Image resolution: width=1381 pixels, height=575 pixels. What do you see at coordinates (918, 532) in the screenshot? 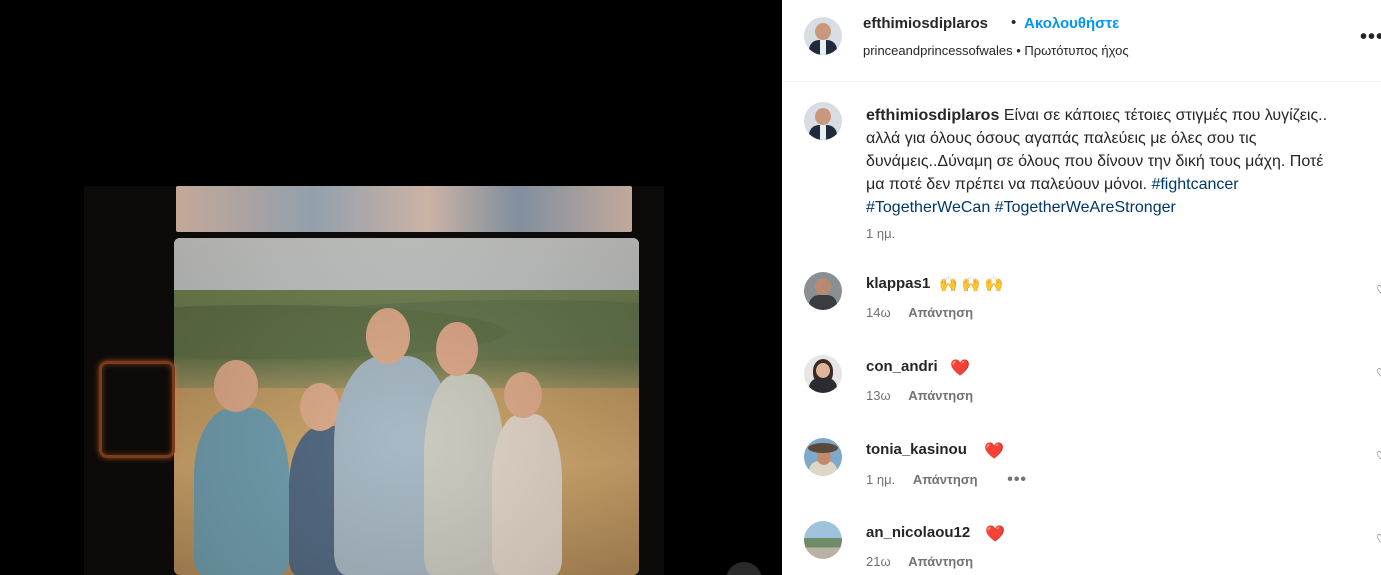
I see `comment-username: an_nicolaou12` at bounding box center [918, 532].